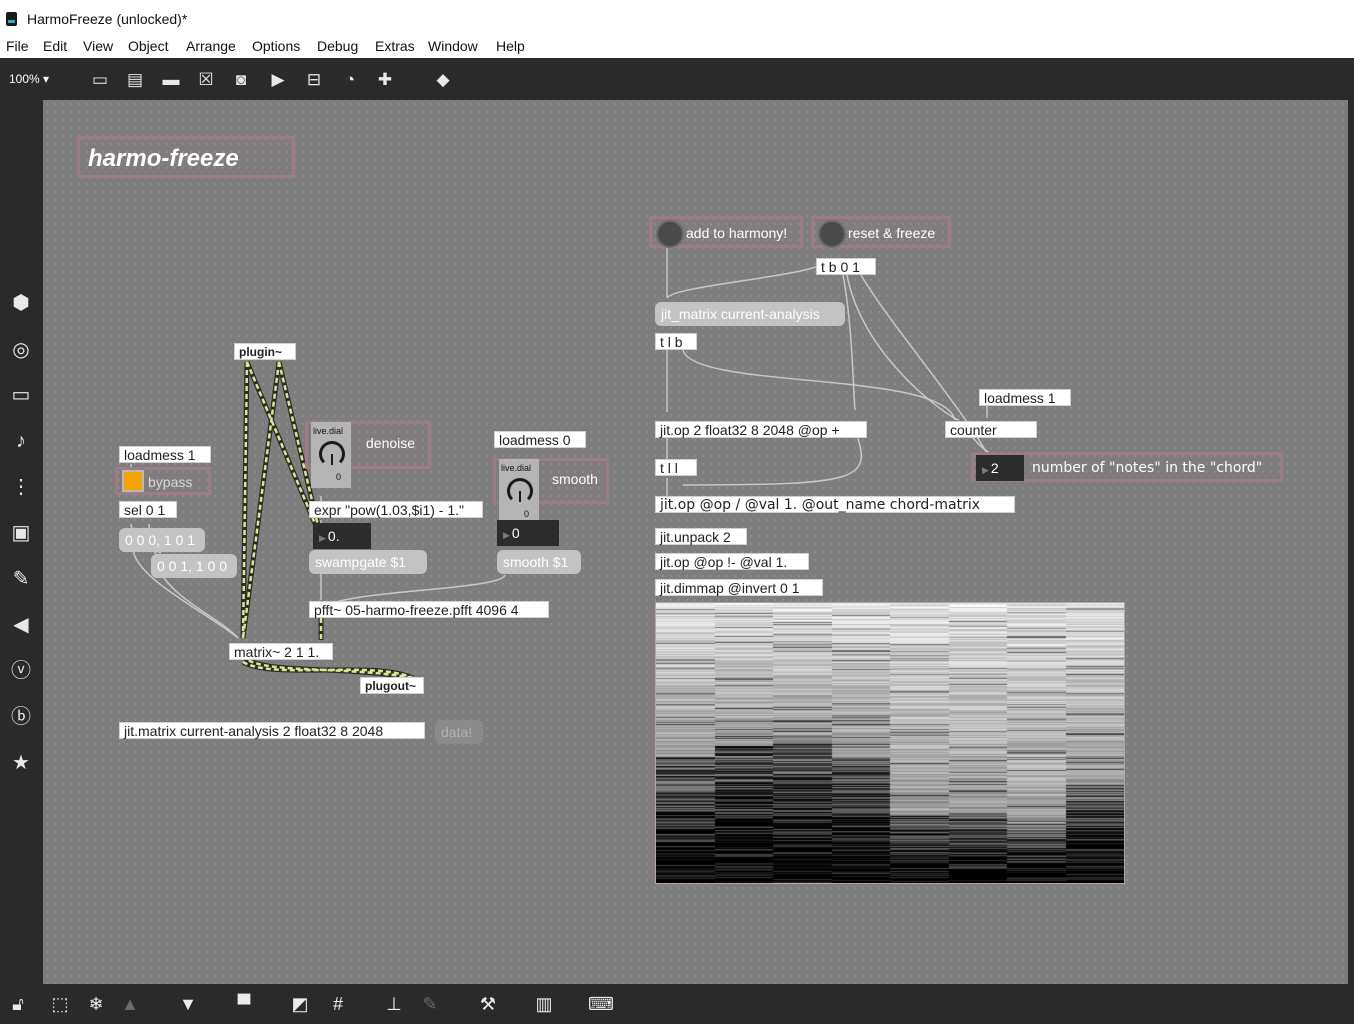  What do you see at coordinates (211, 46) in the screenshot?
I see `menu-arrange: Arrange` at bounding box center [211, 46].